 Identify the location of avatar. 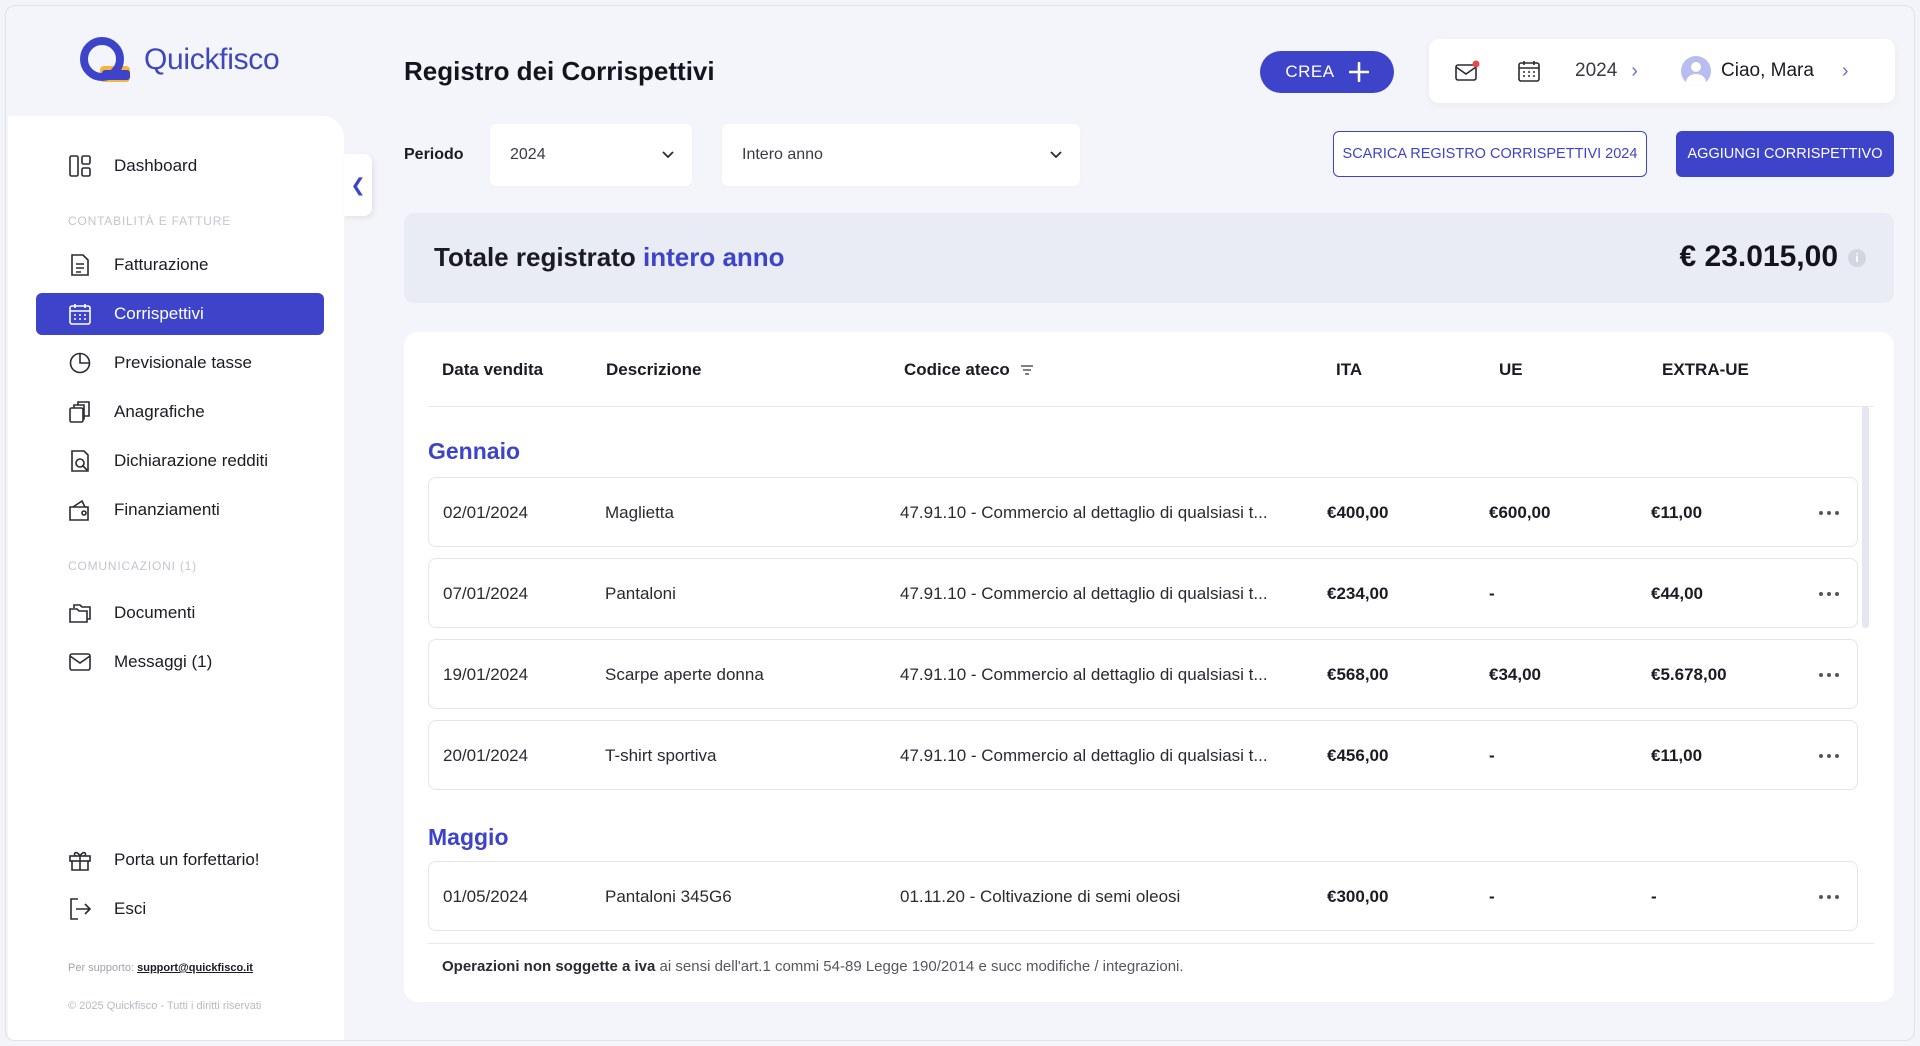
(1696, 71).